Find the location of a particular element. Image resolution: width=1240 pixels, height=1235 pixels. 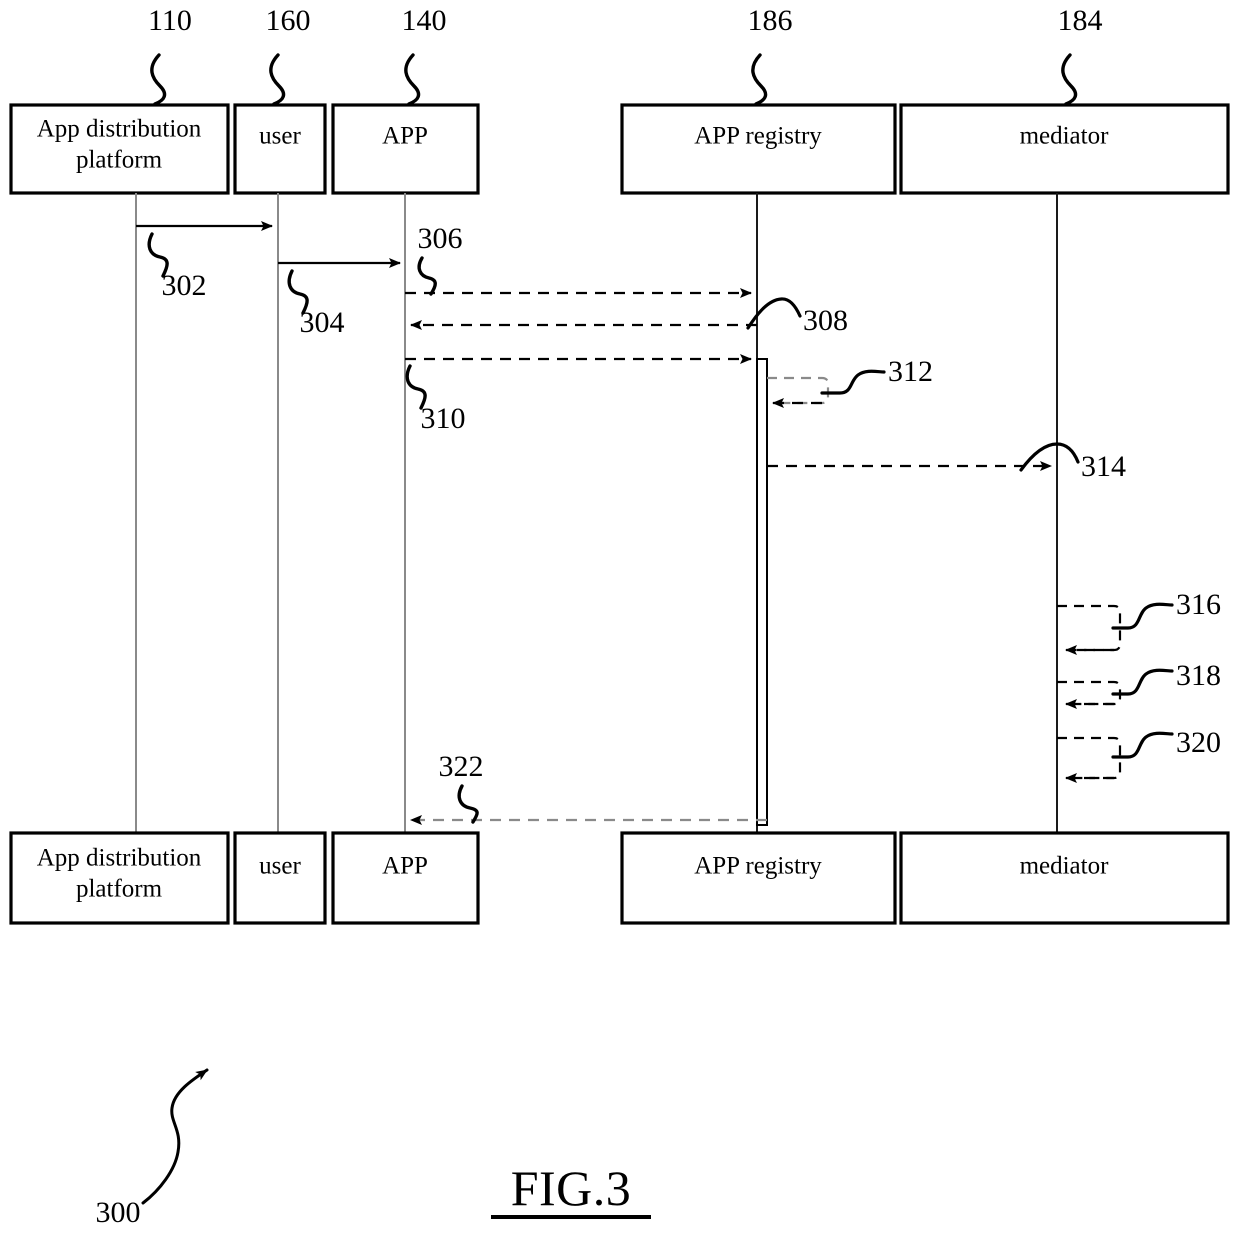

message-314-leader is located at coordinates (1049, 457).